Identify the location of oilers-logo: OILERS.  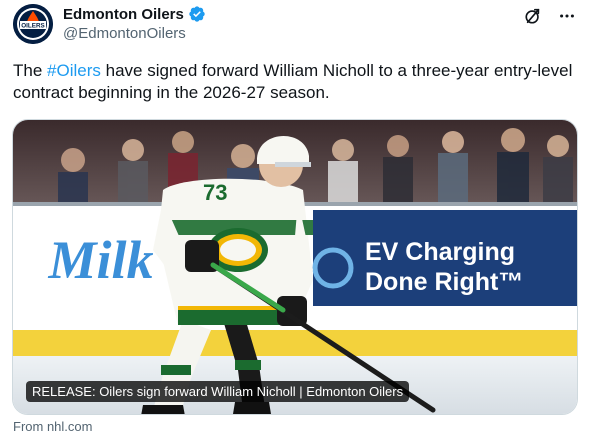
(33, 24).